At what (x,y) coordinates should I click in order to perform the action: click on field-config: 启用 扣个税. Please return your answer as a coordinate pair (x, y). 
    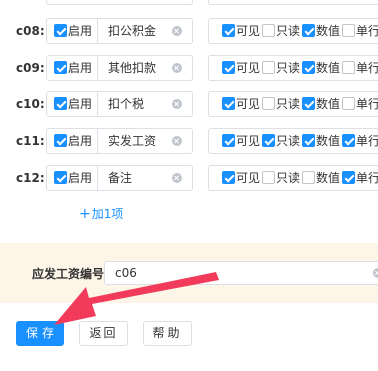
    Looking at the image, I should click on (119, 104).